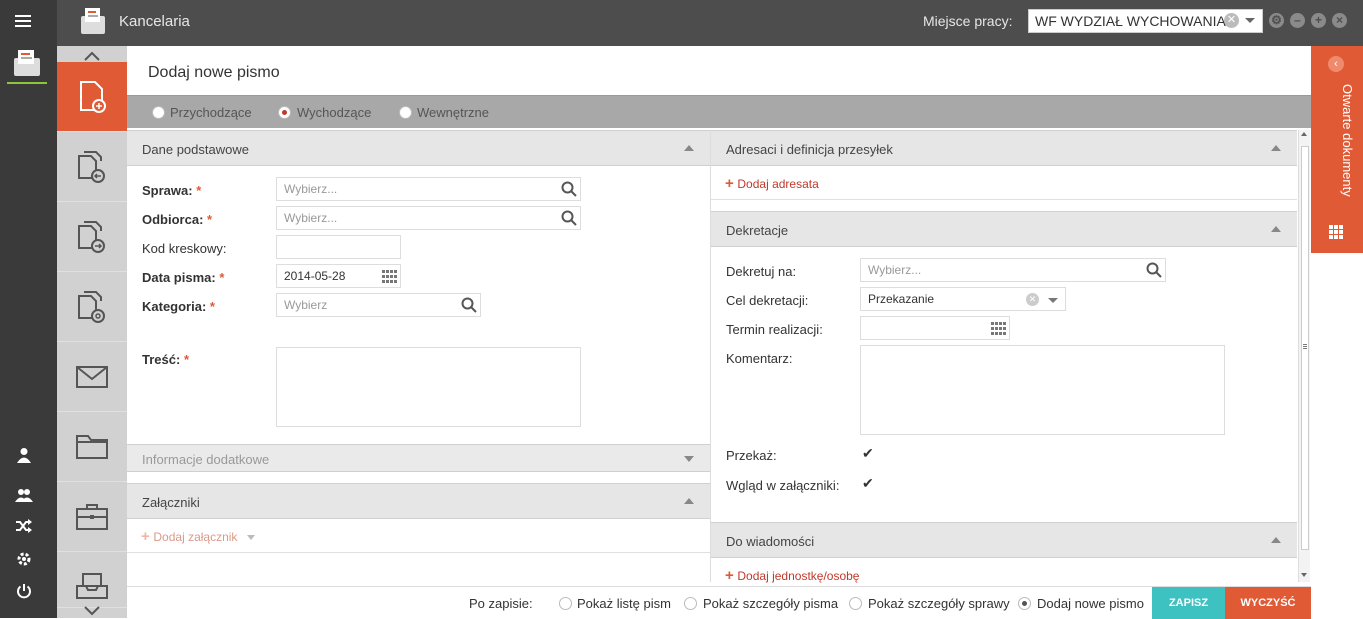 Image resolution: width=1363 pixels, height=619 pixels. I want to click on briefcase-icon, so click(92, 517).